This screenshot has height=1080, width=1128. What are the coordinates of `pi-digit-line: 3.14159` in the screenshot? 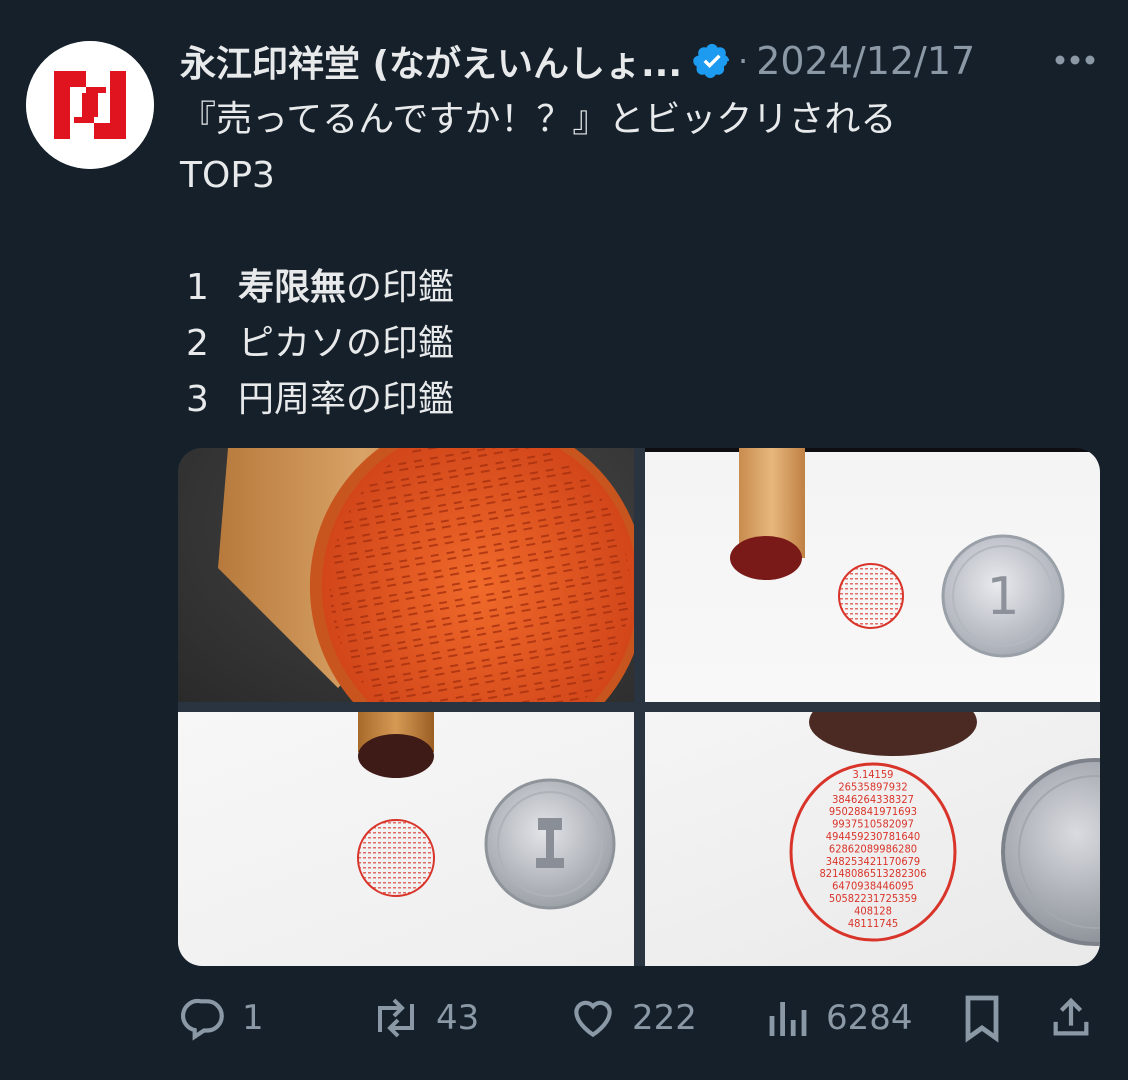 It's located at (873, 774).